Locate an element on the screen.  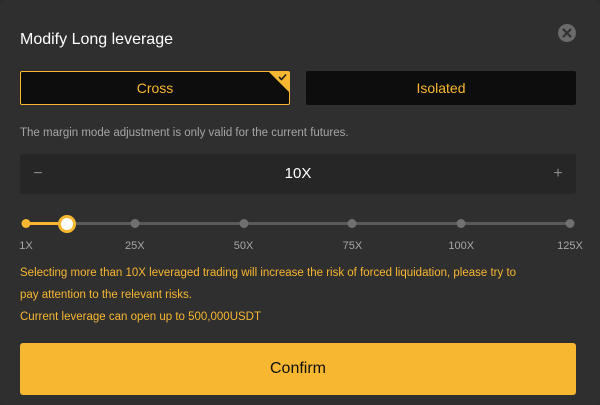
confirm-button: Confirm is located at coordinates (298, 369).